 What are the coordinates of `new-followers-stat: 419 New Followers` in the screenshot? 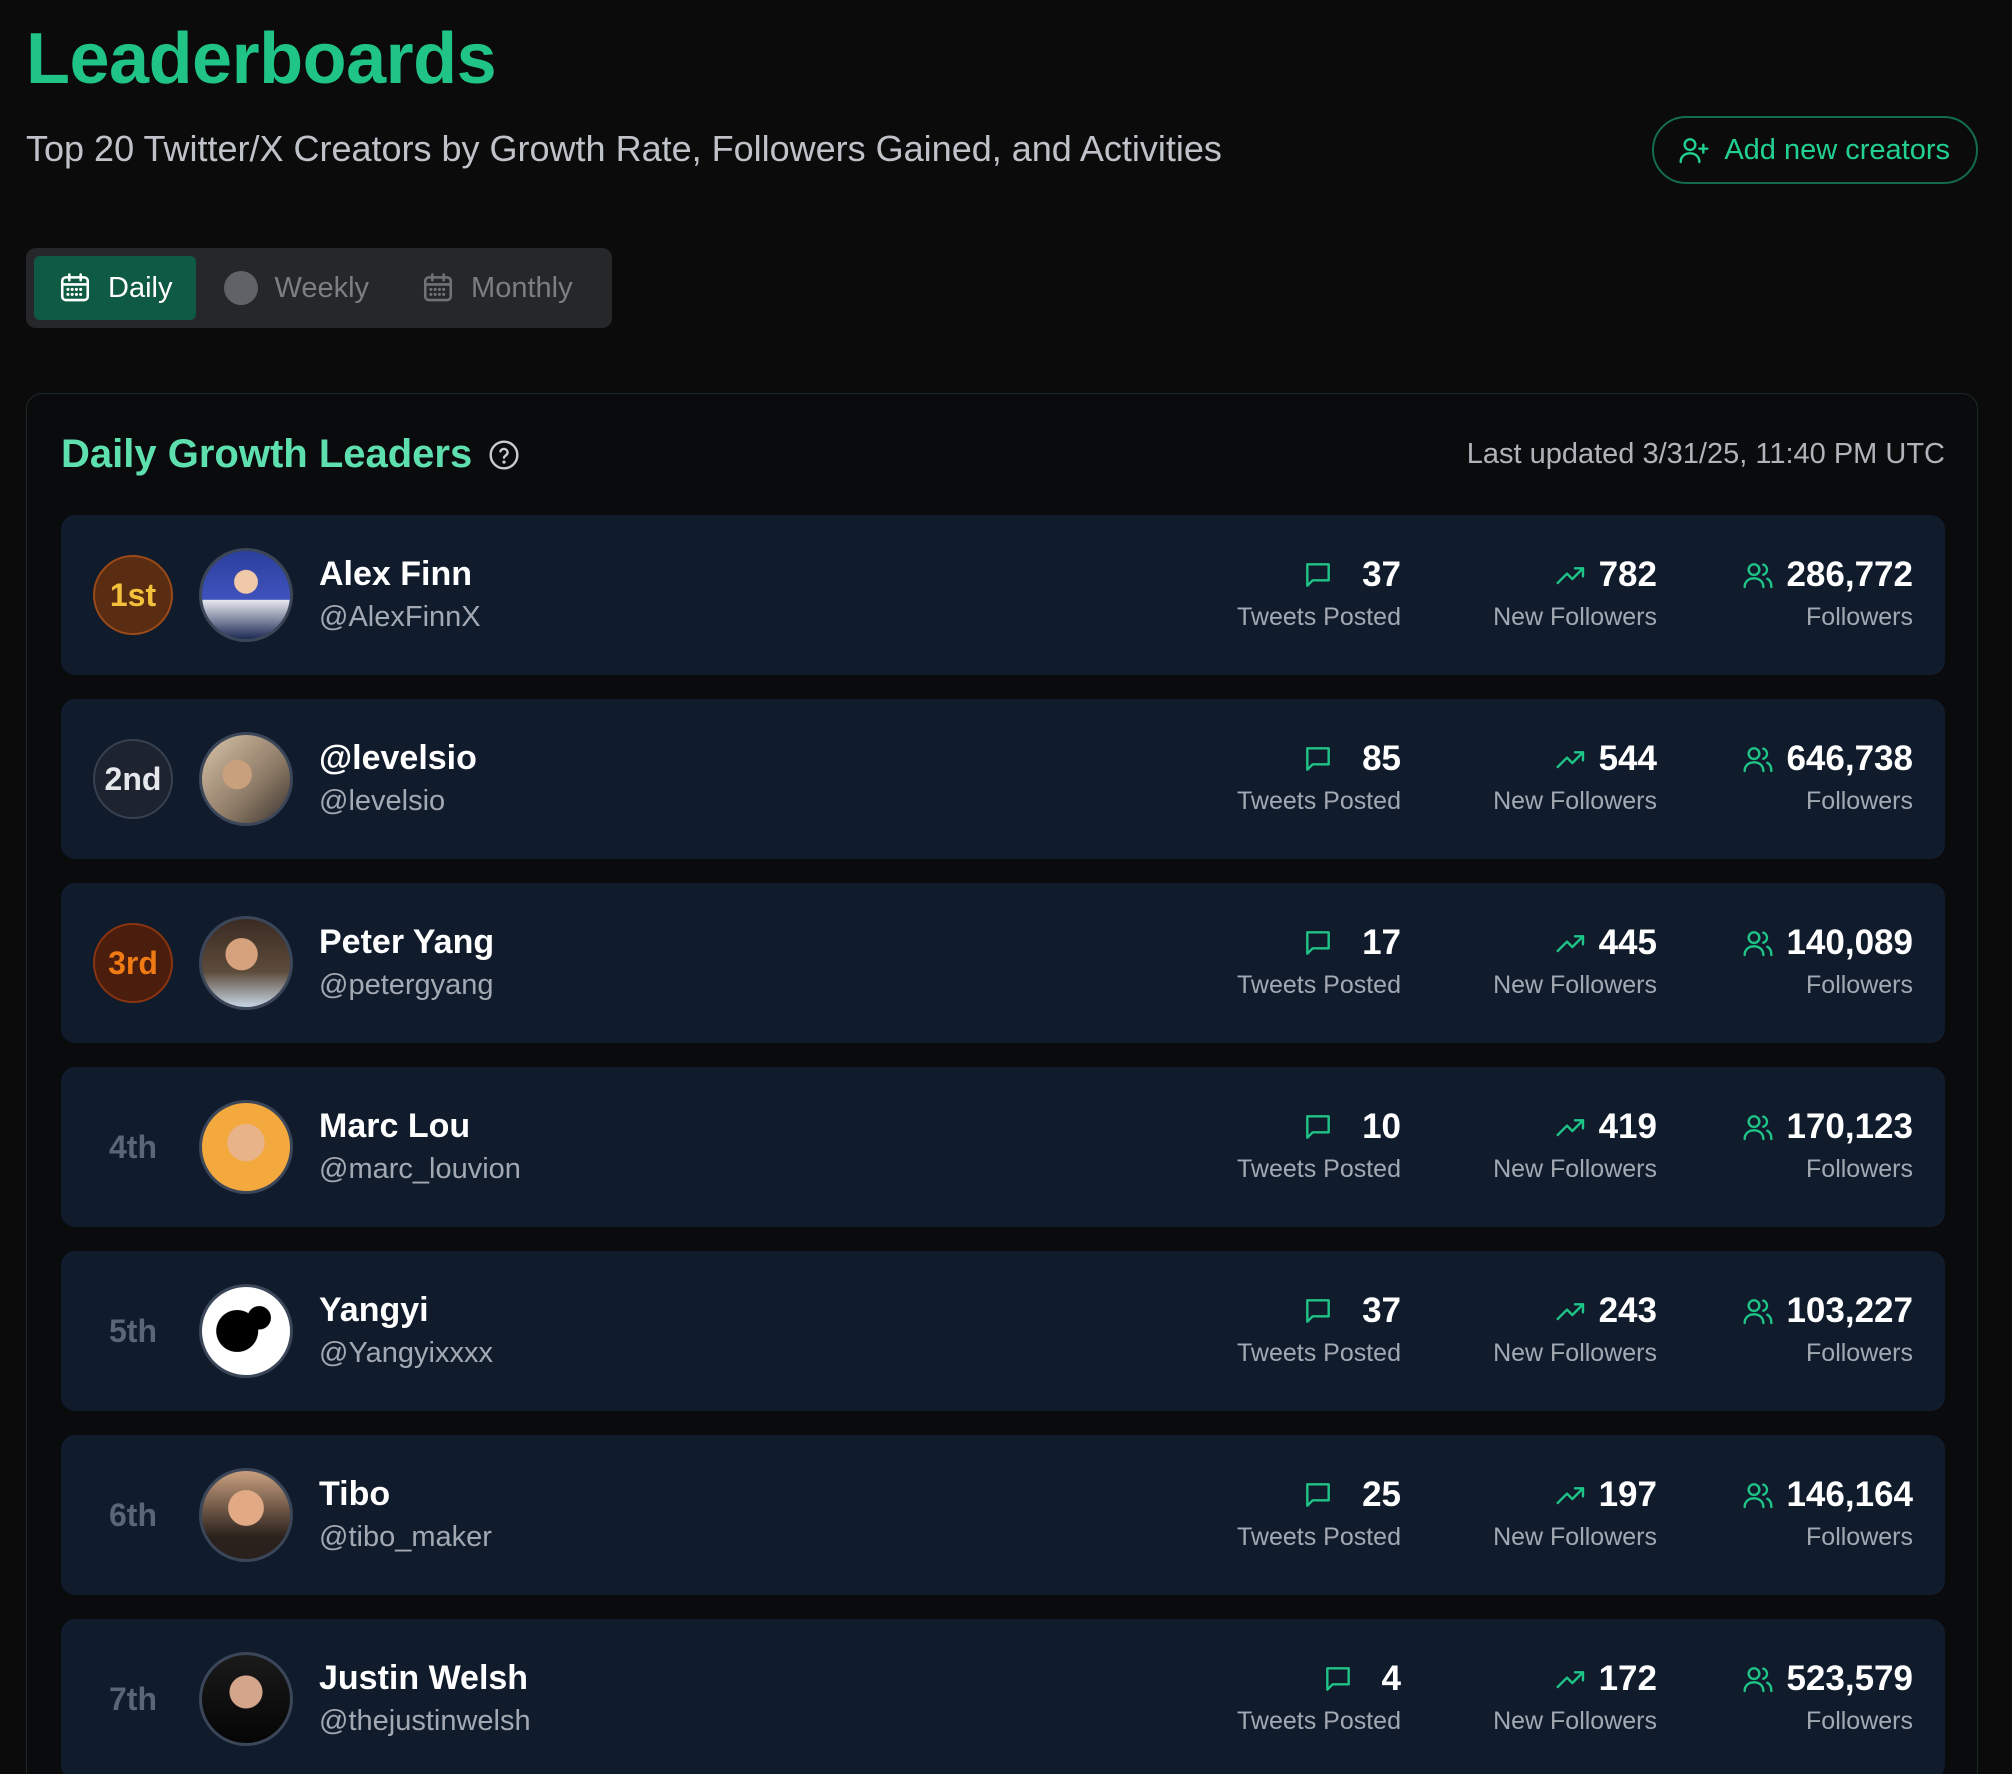 It's located at (1575, 1145).